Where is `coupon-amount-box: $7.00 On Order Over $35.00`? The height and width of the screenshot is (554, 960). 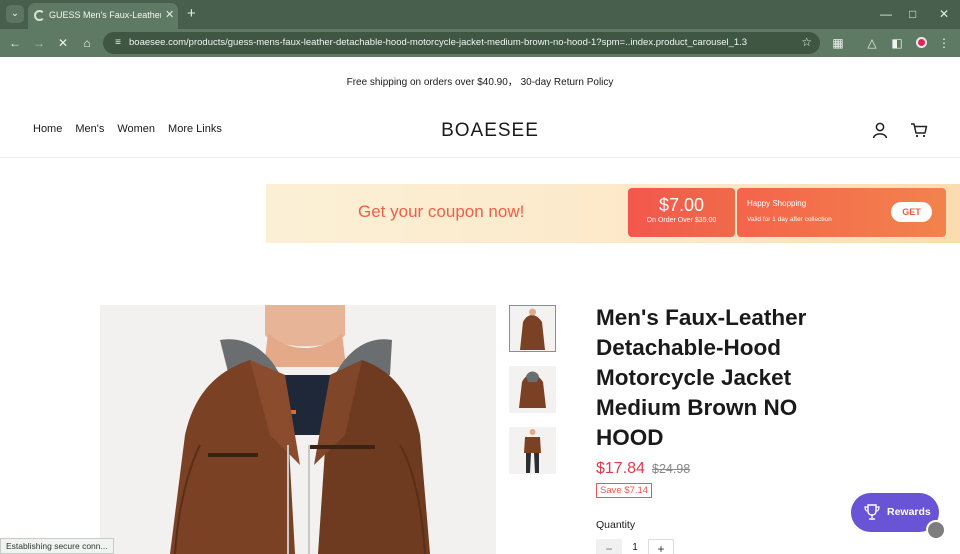
coupon-amount-box: $7.00 On Order Over $35.00 is located at coordinates (681, 212).